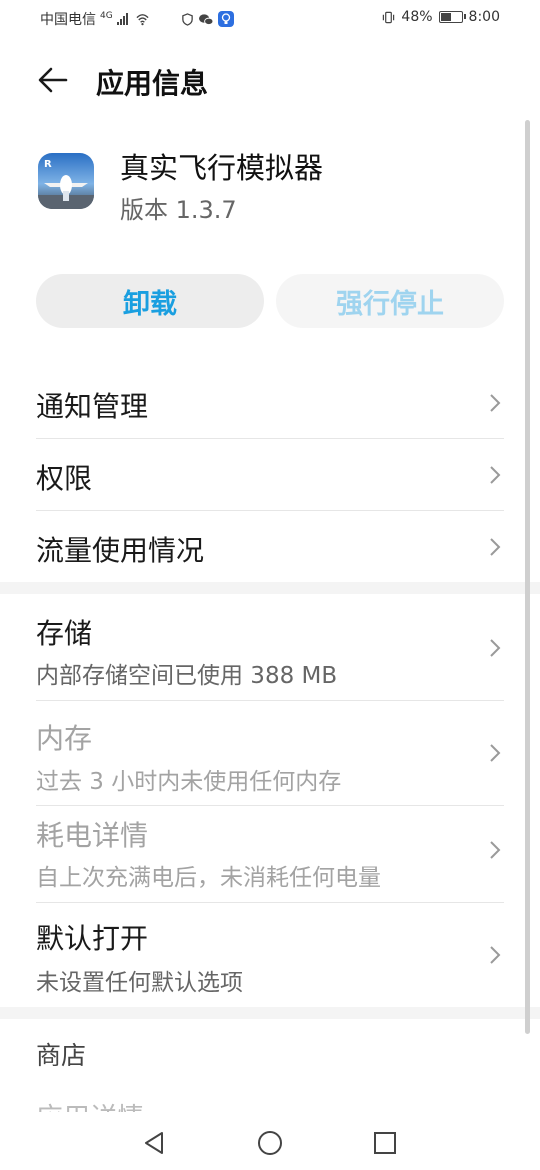 The height and width of the screenshot is (1170, 540). Describe the element at coordinates (385, 1143) in the screenshot. I see `nav-recent-icon` at that location.